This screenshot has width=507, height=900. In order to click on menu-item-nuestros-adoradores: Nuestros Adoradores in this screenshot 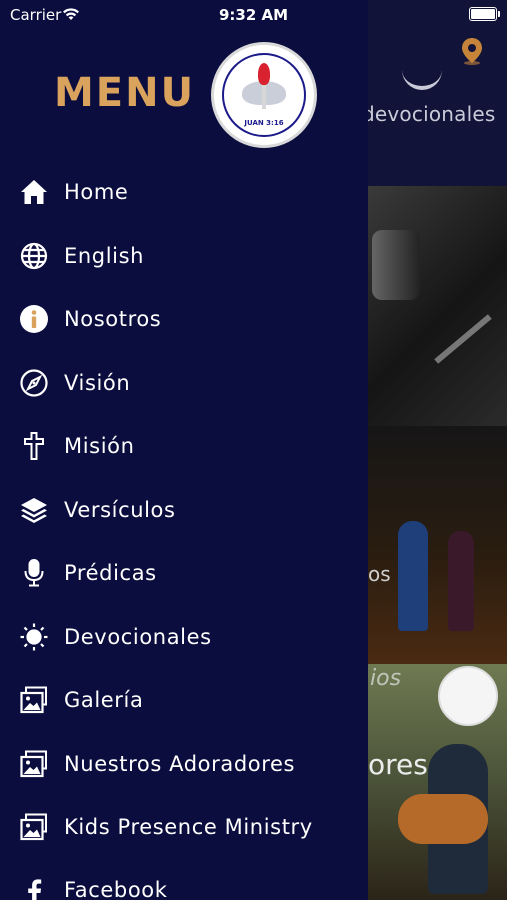, I will do `click(184, 764)`.